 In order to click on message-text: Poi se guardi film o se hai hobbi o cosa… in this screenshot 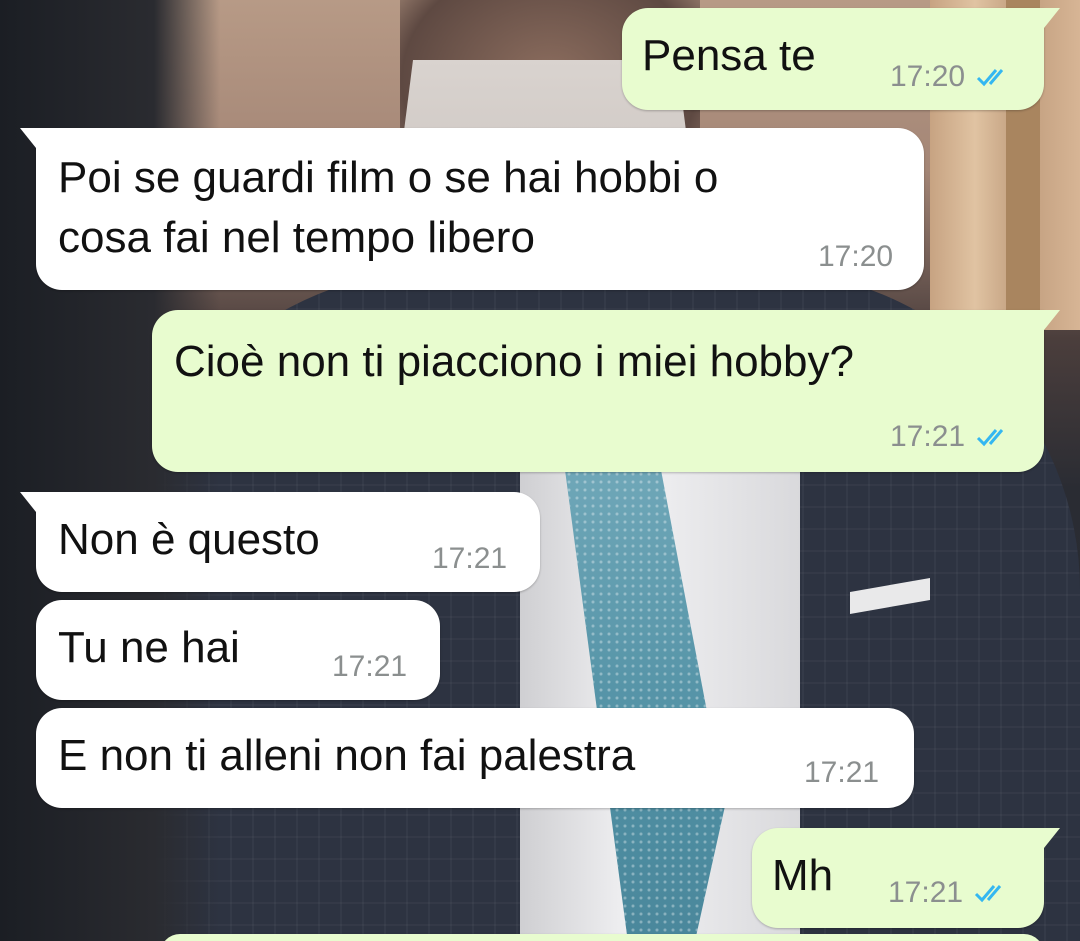, I will do `click(388, 207)`.